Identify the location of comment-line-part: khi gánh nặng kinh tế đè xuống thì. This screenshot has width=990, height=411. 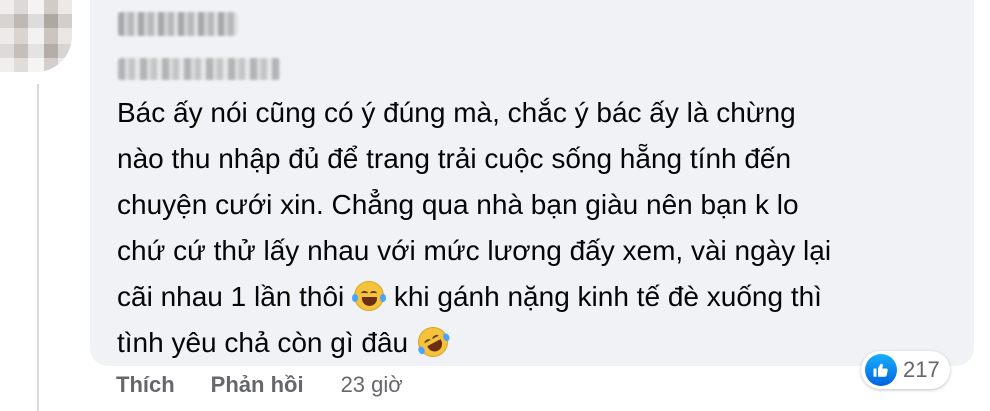
(604, 296).